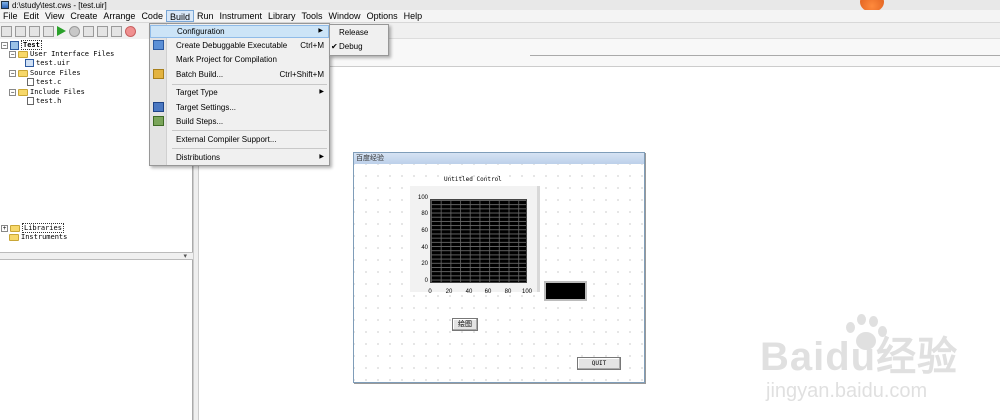  Describe the element at coordinates (382, 16) in the screenshot. I see `menu-options: Options` at that location.